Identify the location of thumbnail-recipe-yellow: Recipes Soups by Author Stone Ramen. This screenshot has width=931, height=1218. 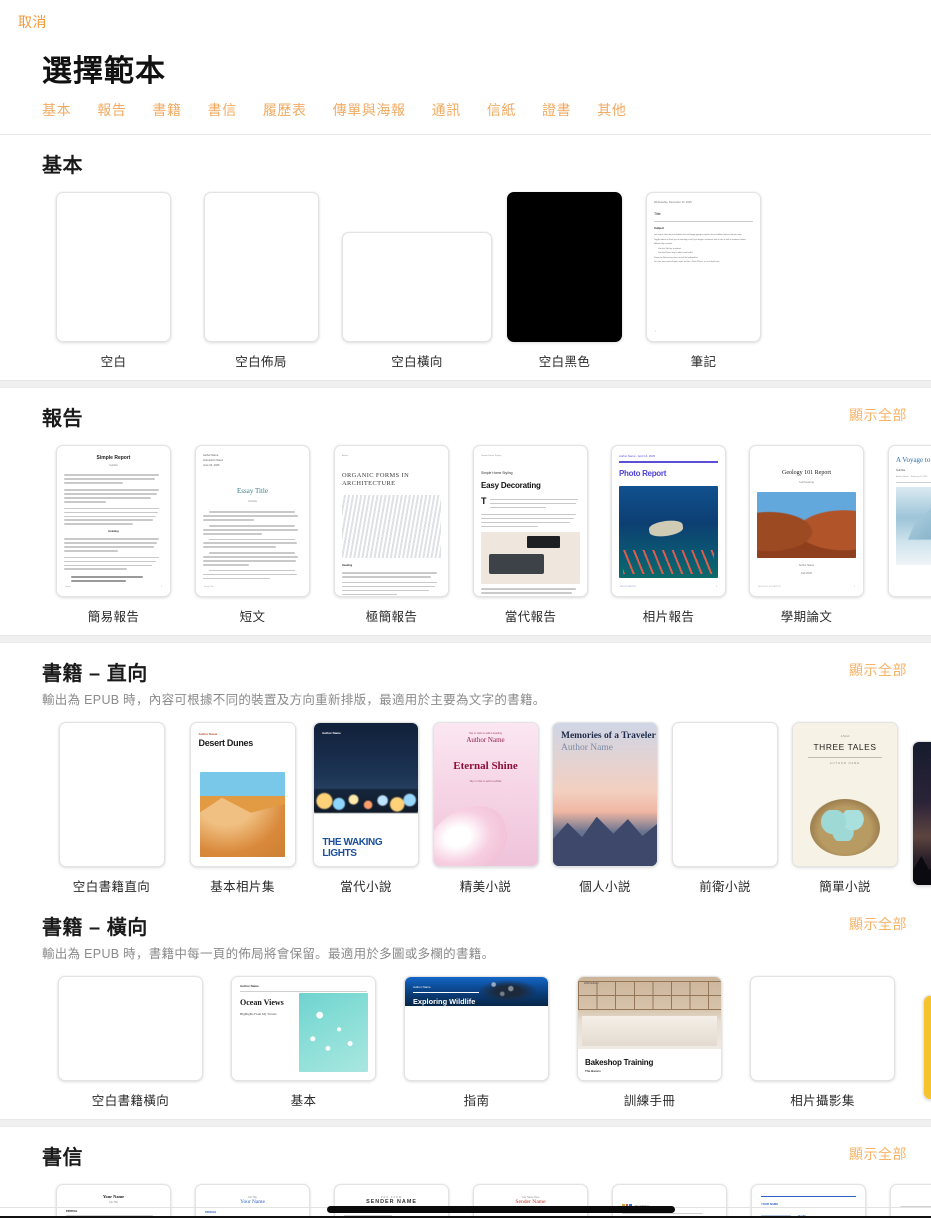
(927, 1047).